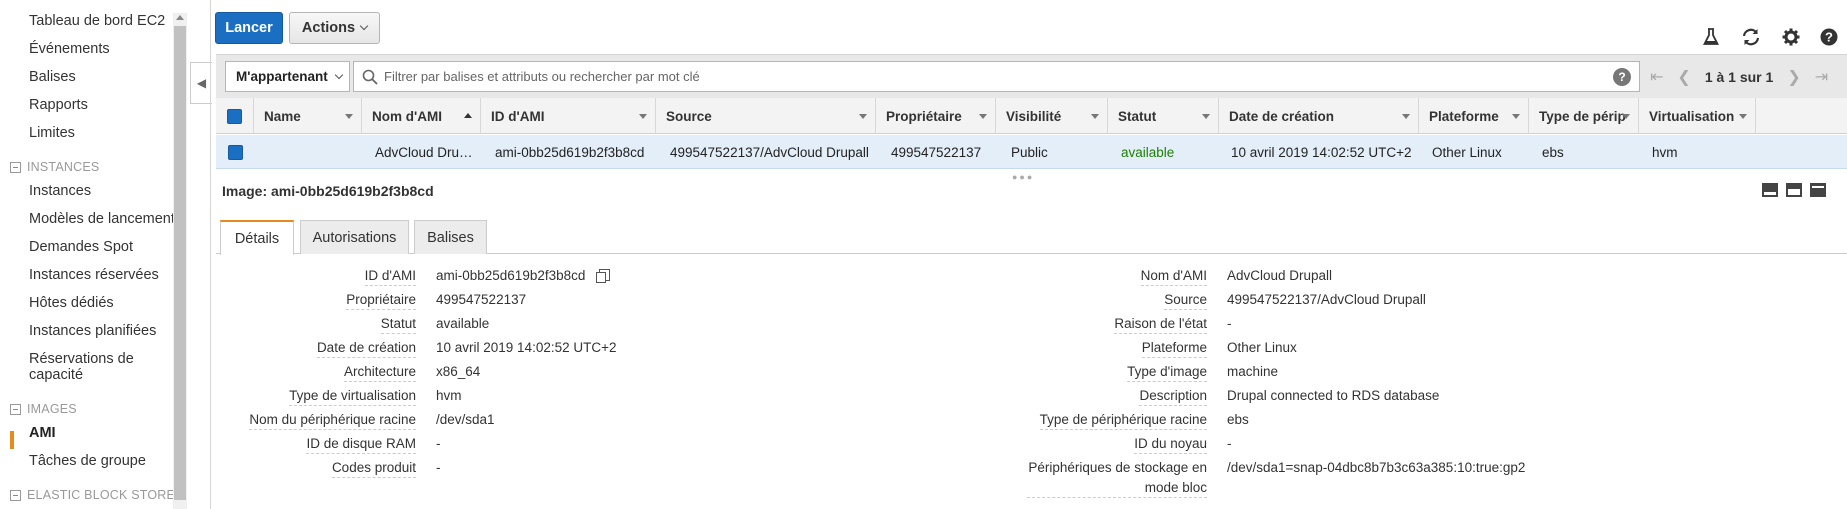  I want to click on cell-ami-id: ami-0bb25d619b2f3b8cd, so click(570, 152).